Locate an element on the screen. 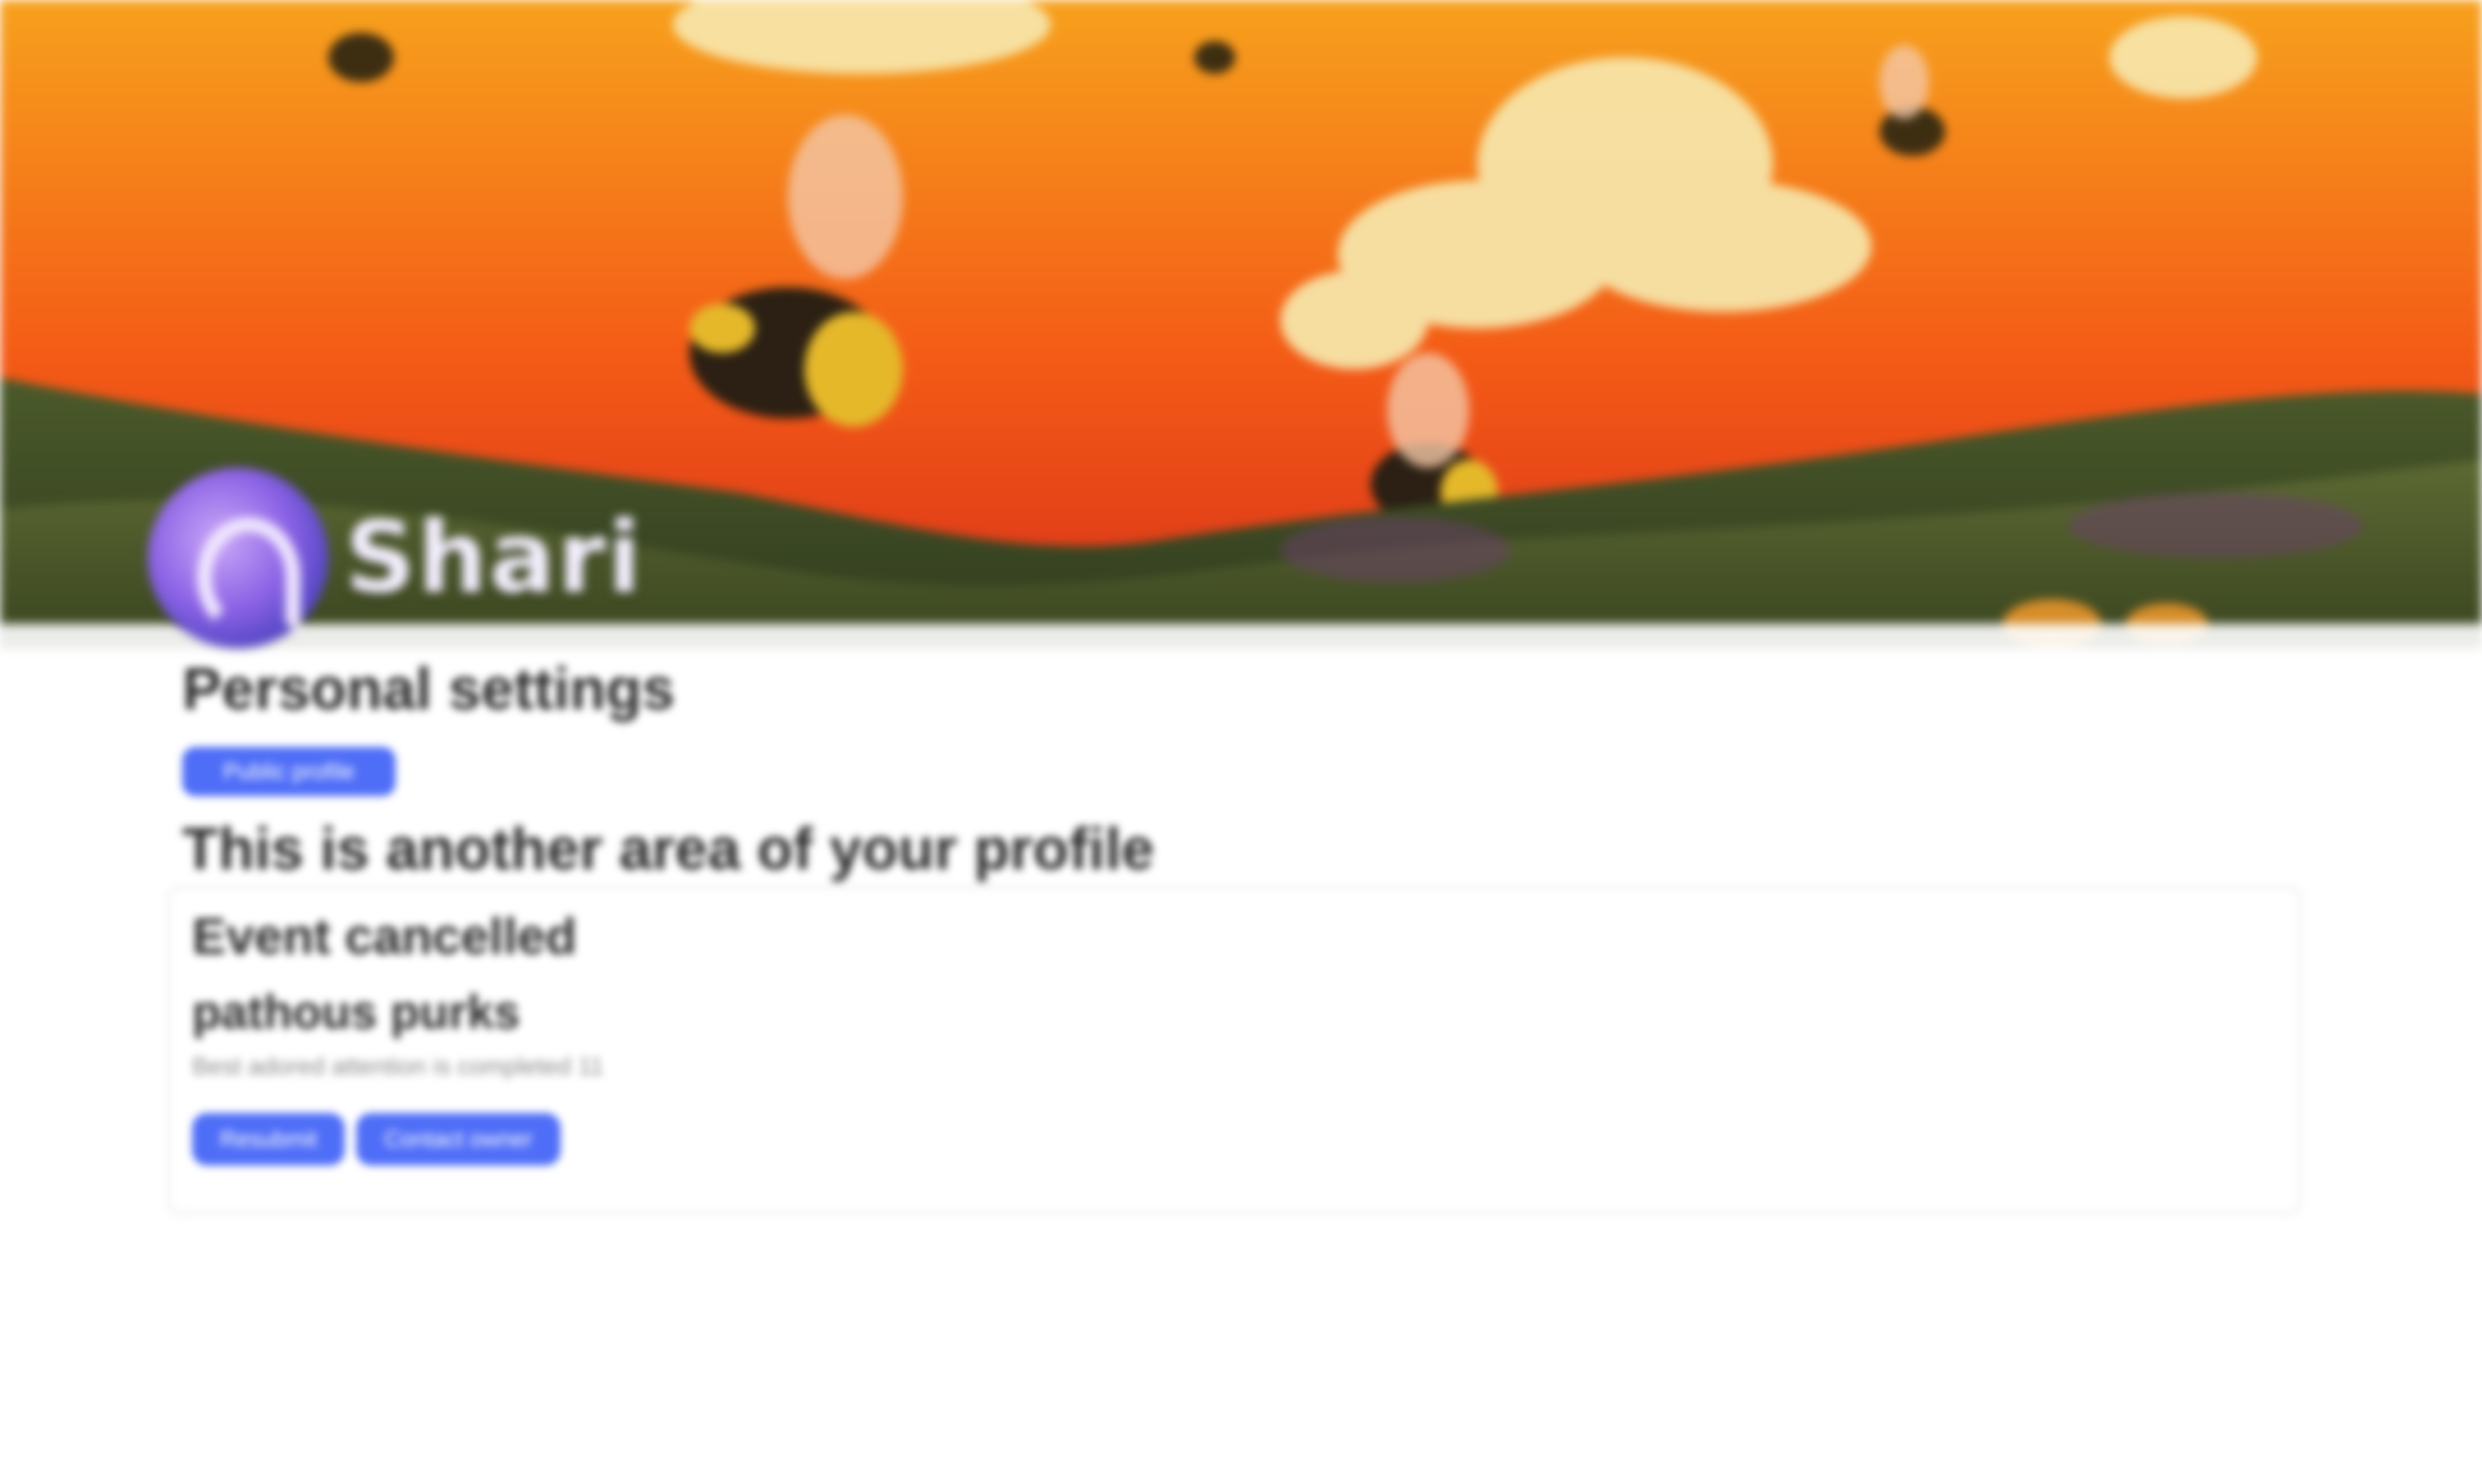  section-subtitle: This is another area of your profile is located at coordinates (668, 849).